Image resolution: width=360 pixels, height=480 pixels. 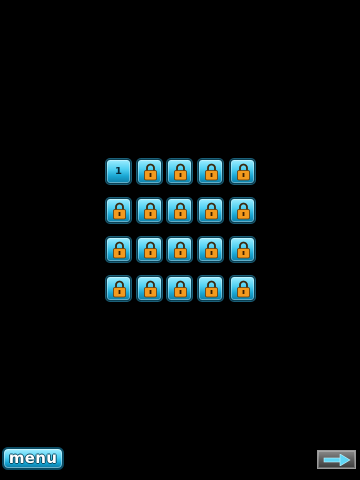 I want to click on menu-button-label: menu, so click(x=33, y=458).